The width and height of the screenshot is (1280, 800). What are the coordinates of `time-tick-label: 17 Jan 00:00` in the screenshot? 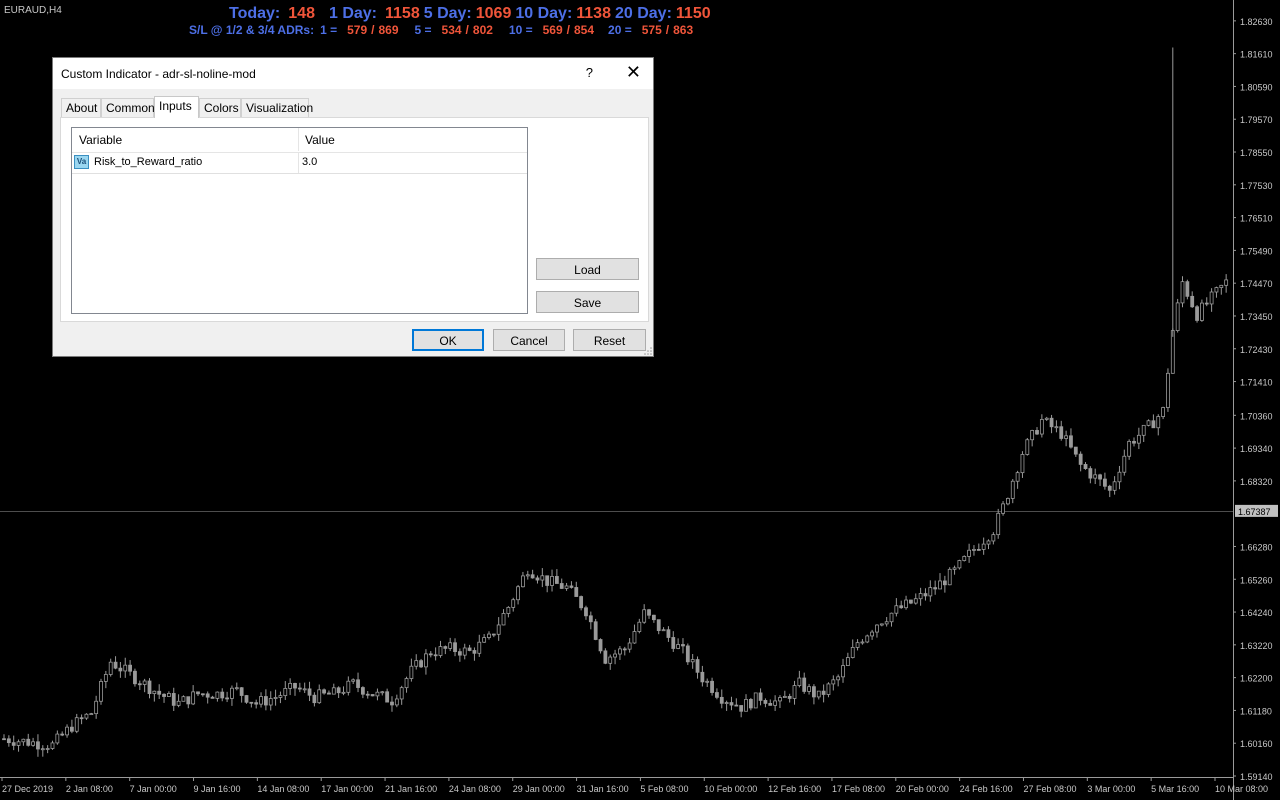 It's located at (347, 789).